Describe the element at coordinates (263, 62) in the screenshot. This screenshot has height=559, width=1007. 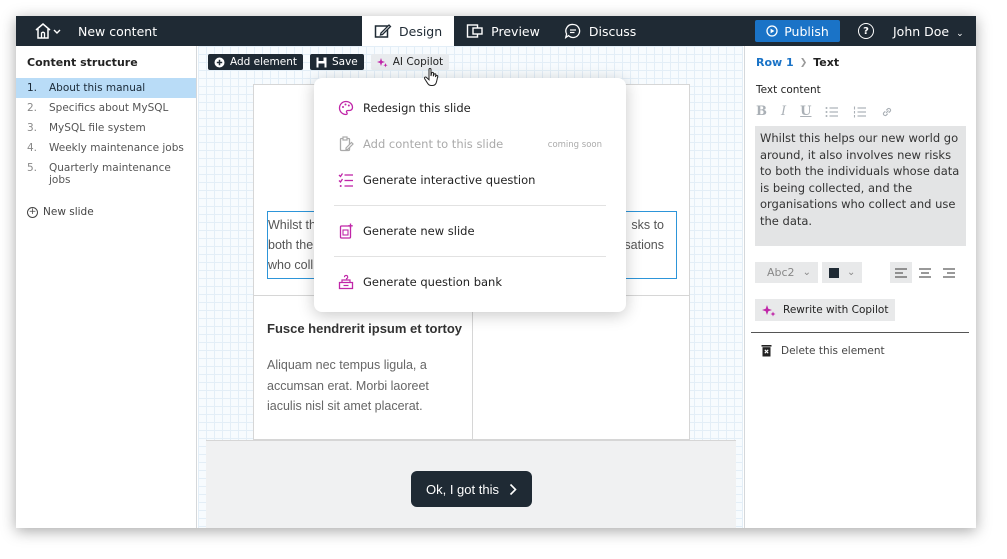
I see `add-element-label: Add element` at that location.